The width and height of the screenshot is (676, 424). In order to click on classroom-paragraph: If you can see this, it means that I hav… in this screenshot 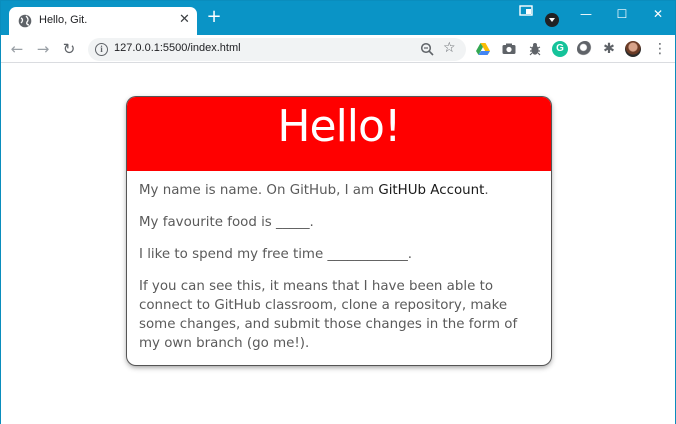, I will do `click(328, 315)`.